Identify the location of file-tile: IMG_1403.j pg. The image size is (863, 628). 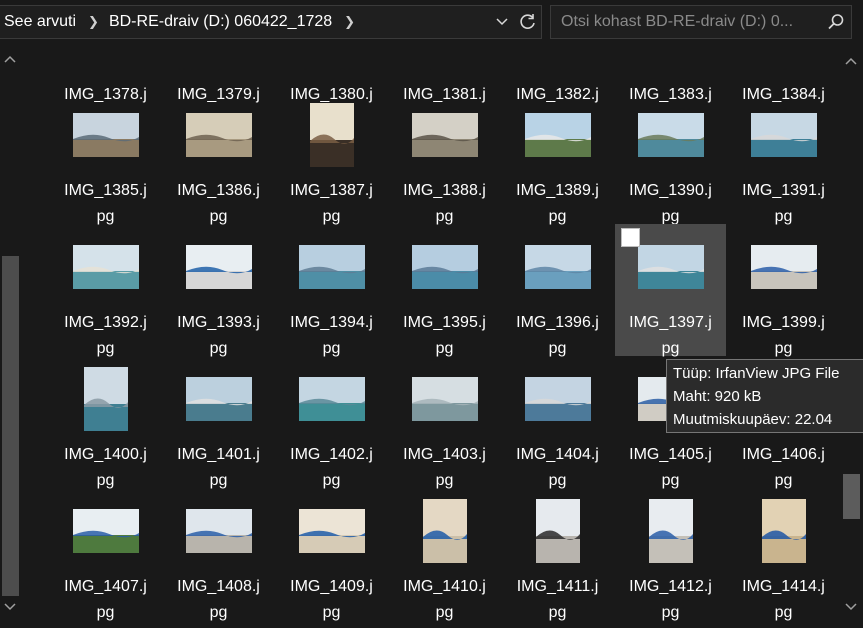
(444, 424).